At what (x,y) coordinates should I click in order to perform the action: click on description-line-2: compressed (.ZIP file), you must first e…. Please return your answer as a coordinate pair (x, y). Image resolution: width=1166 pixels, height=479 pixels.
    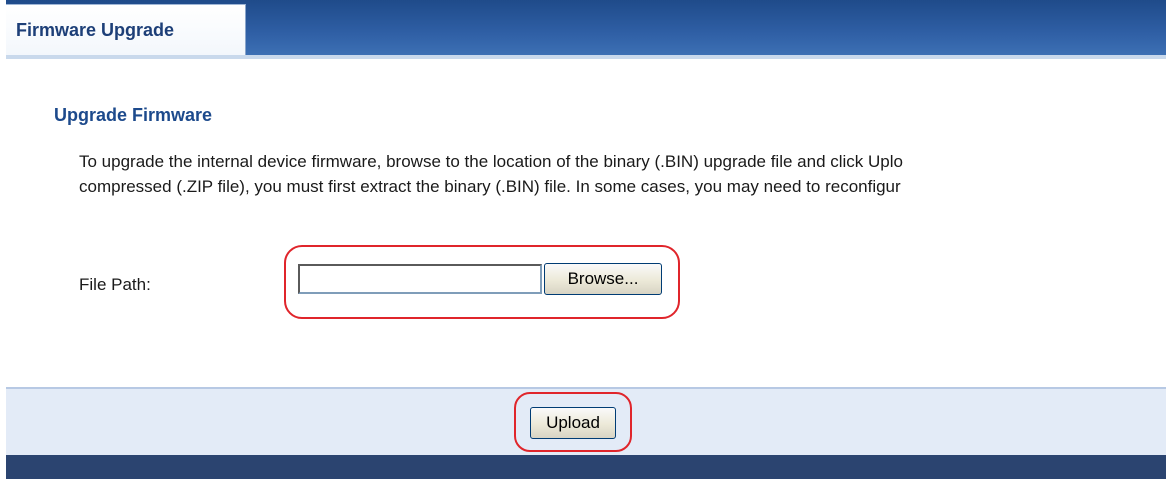
    Looking at the image, I should click on (490, 186).